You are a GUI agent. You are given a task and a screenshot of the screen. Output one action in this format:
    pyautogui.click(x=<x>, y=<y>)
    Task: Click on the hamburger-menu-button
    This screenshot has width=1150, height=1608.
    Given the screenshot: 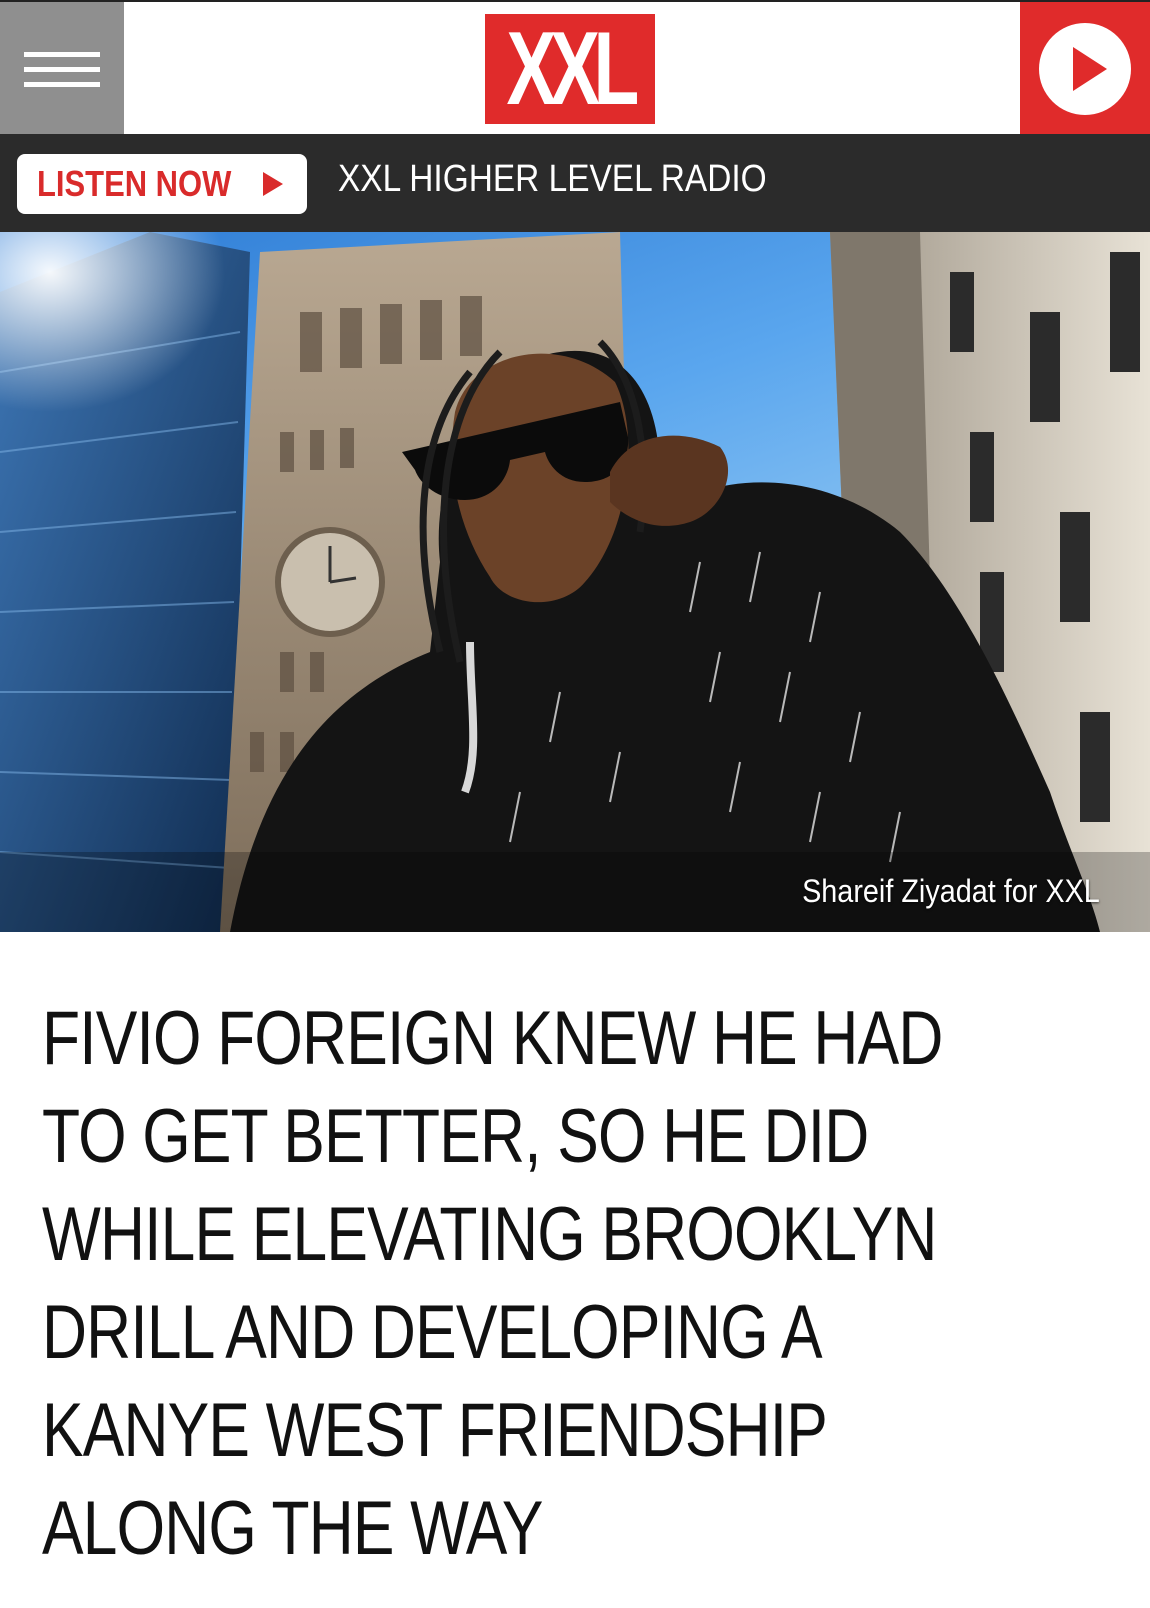 What is the action you would take?
    pyautogui.click(x=62, y=69)
    